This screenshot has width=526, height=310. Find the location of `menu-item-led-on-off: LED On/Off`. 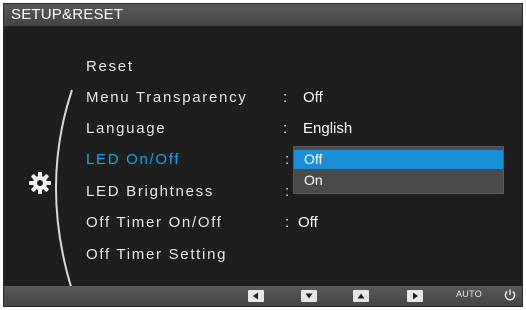

menu-item-led-on-off: LED On/Off is located at coordinates (133, 159).